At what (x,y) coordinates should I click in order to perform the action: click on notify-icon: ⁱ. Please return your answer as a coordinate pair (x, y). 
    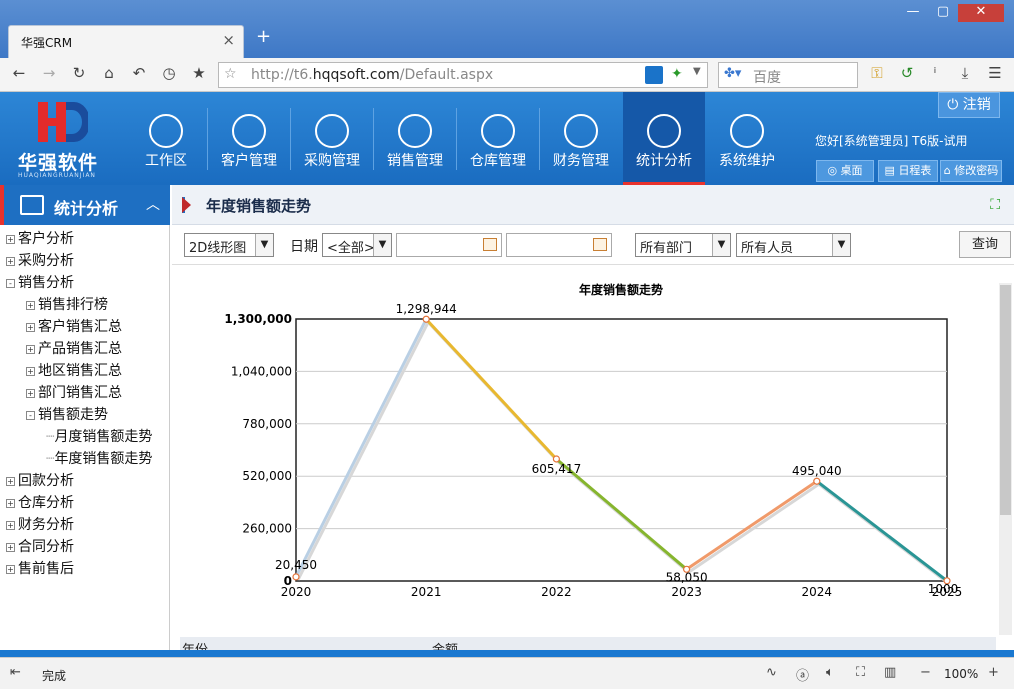
    Looking at the image, I should click on (935, 75).